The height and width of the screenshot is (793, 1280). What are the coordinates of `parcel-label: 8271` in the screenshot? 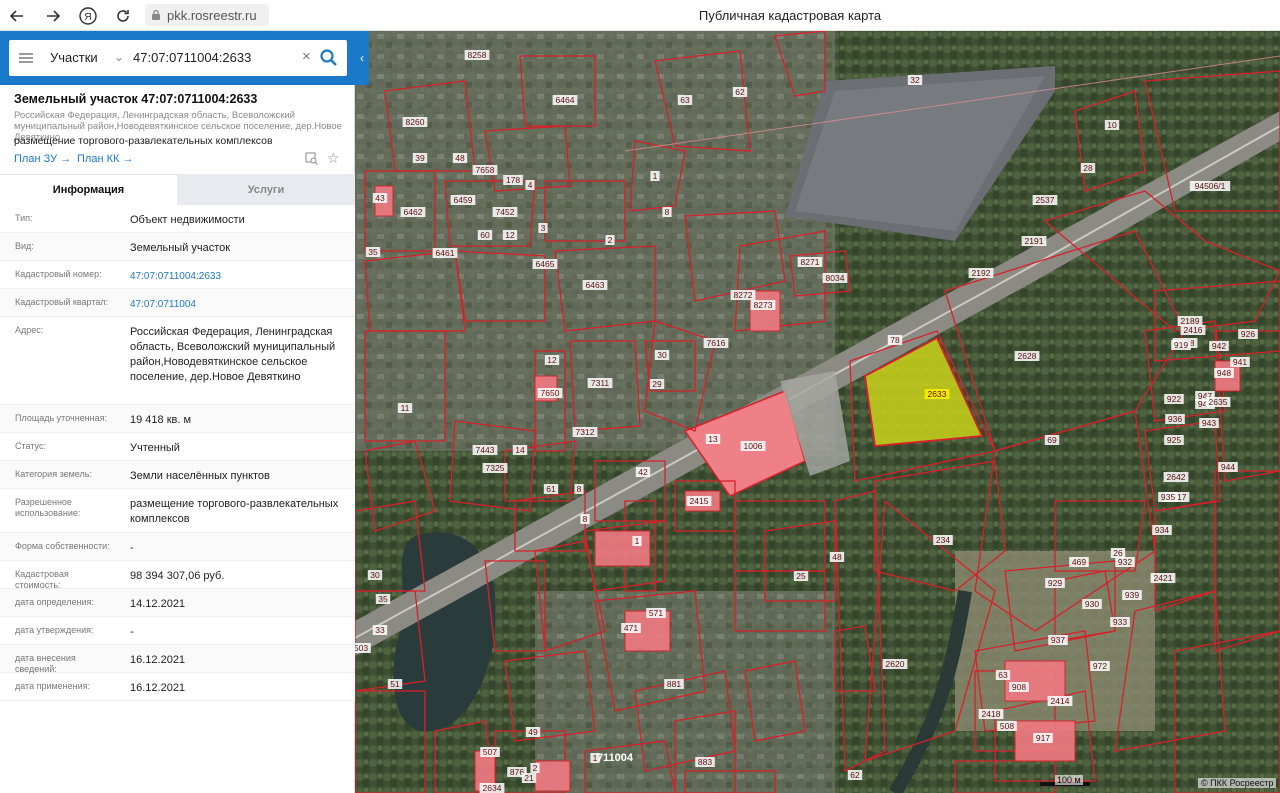 It's located at (810, 262).